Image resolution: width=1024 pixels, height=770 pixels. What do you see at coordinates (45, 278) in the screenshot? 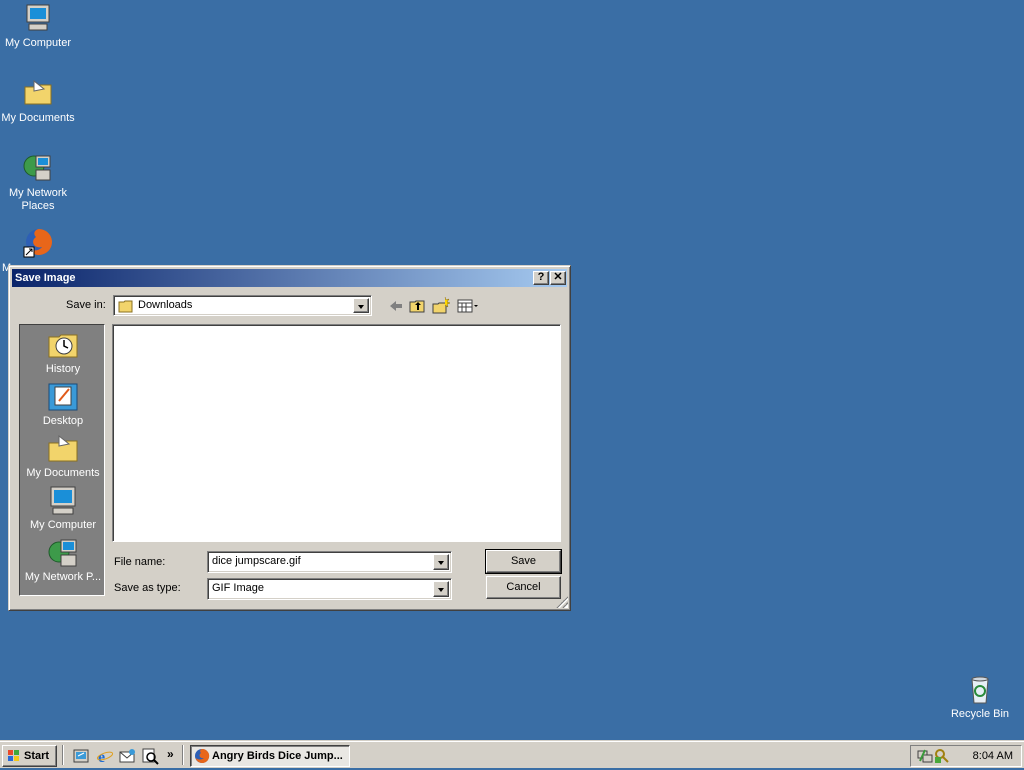
I see `dialog-title: Save Image` at bounding box center [45, 278].